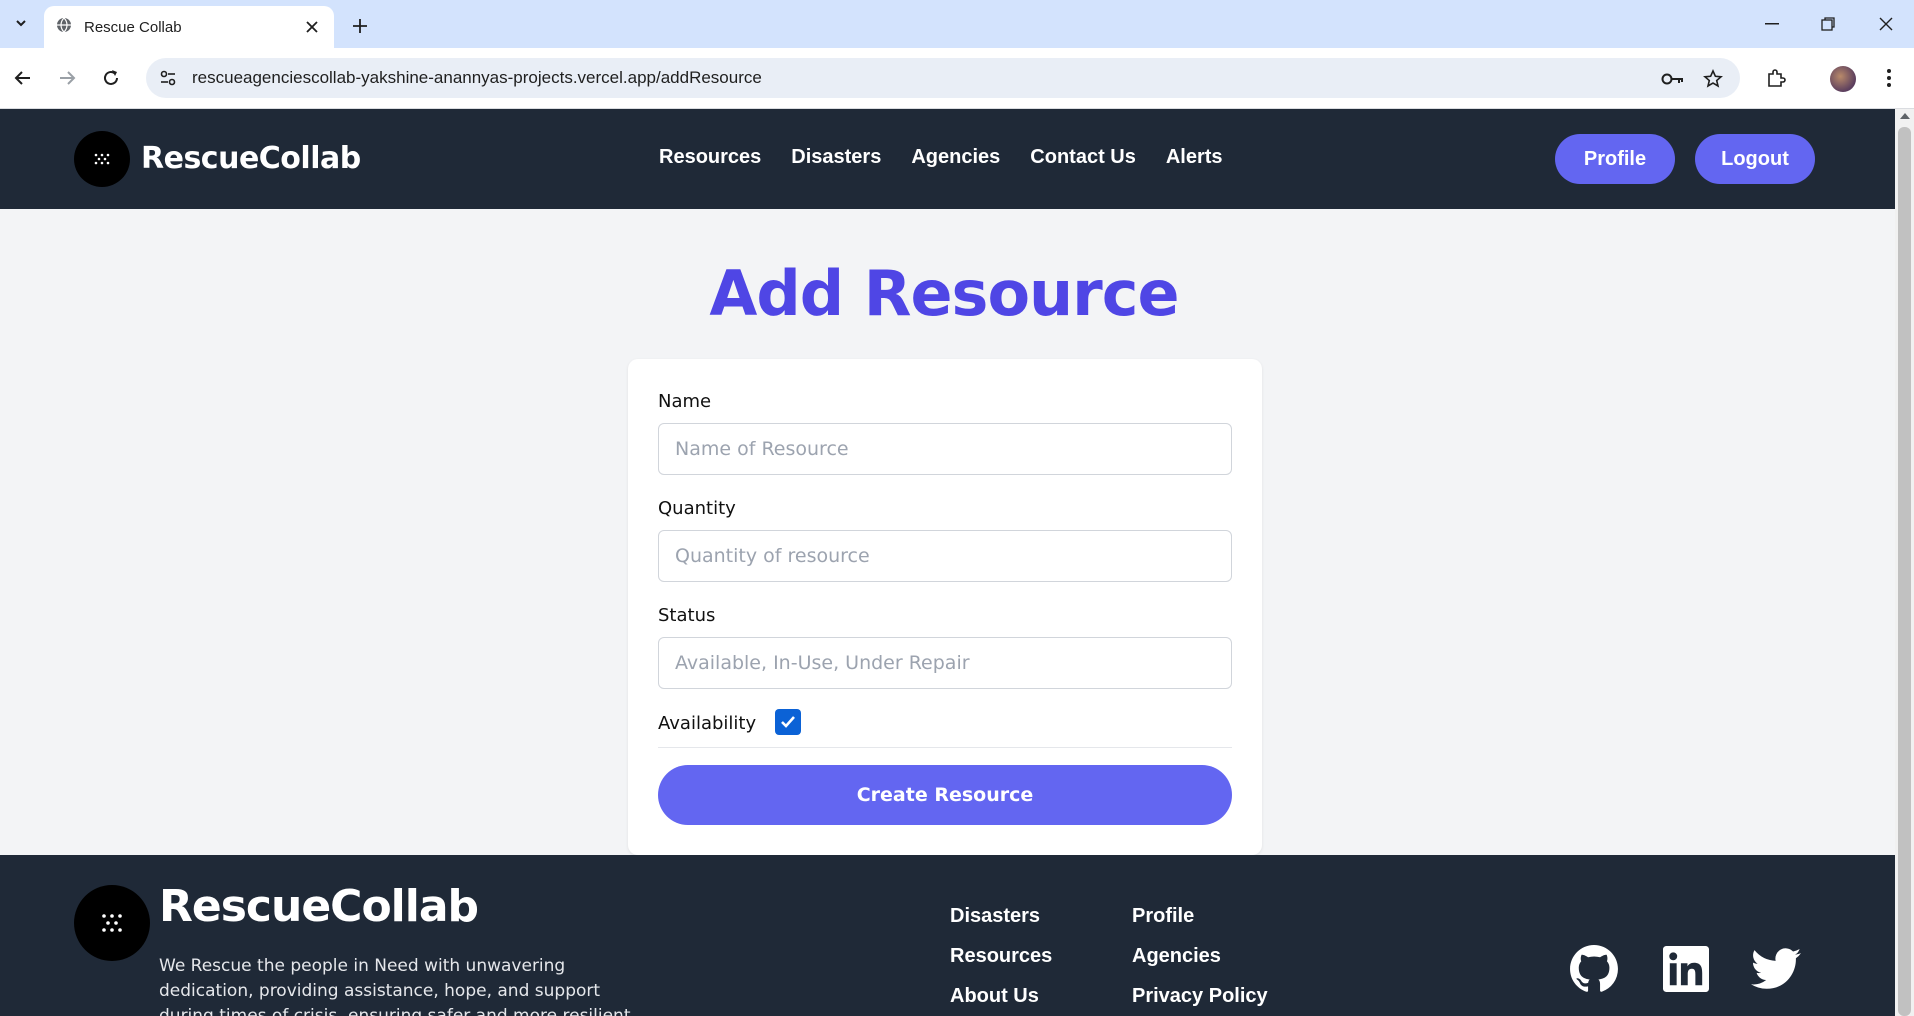  Describe the element at coordinates (1776, 969) in the screenshot. I see `twitter-icon` at that location.